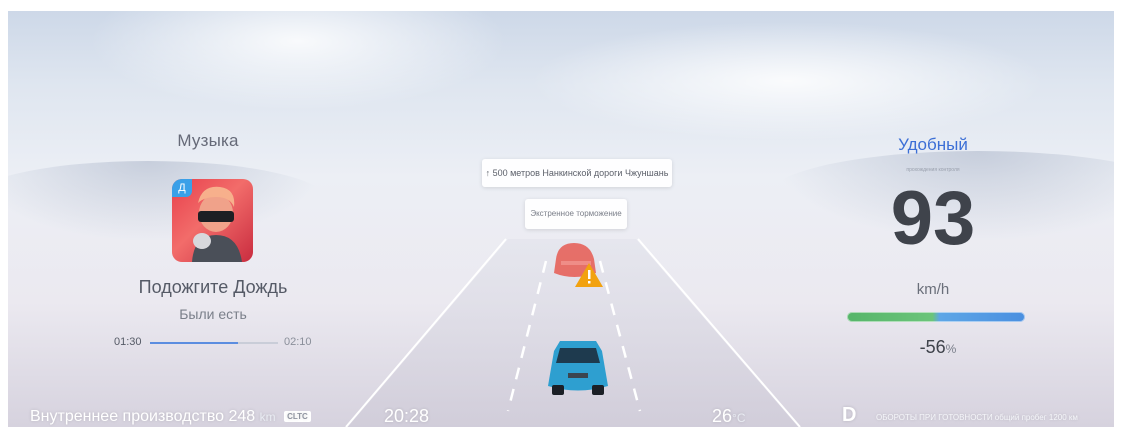  I want to click on emergency-brake-alert: Экстренное торможение, so click(576, 214).